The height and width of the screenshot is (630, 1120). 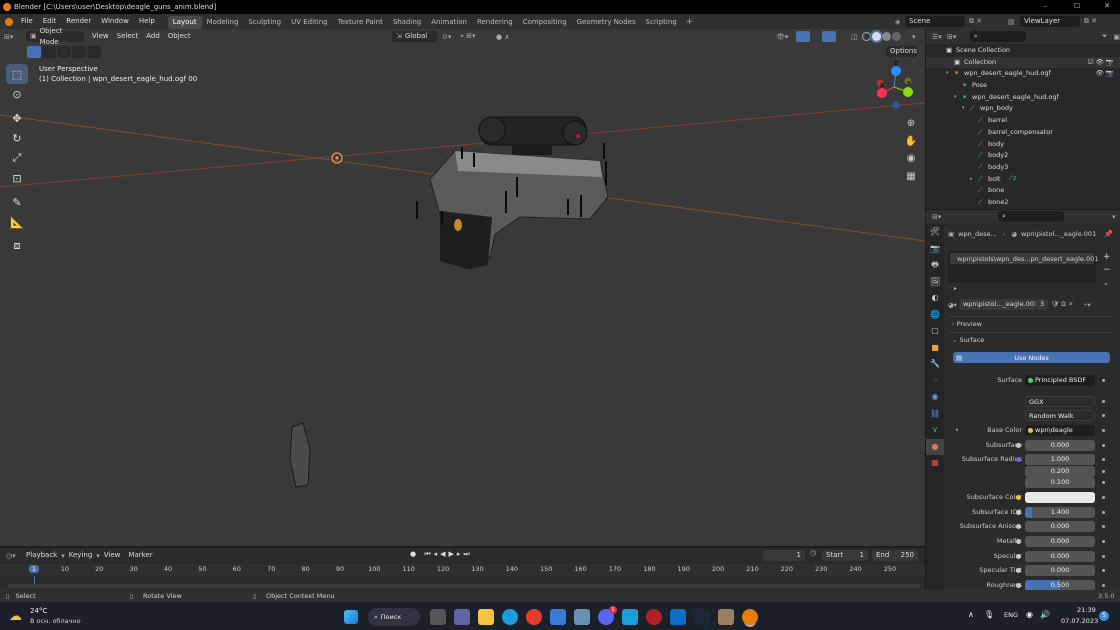 I want to click on snap-icon: ⌖ ⊞▾, so click(x=468, y=36).